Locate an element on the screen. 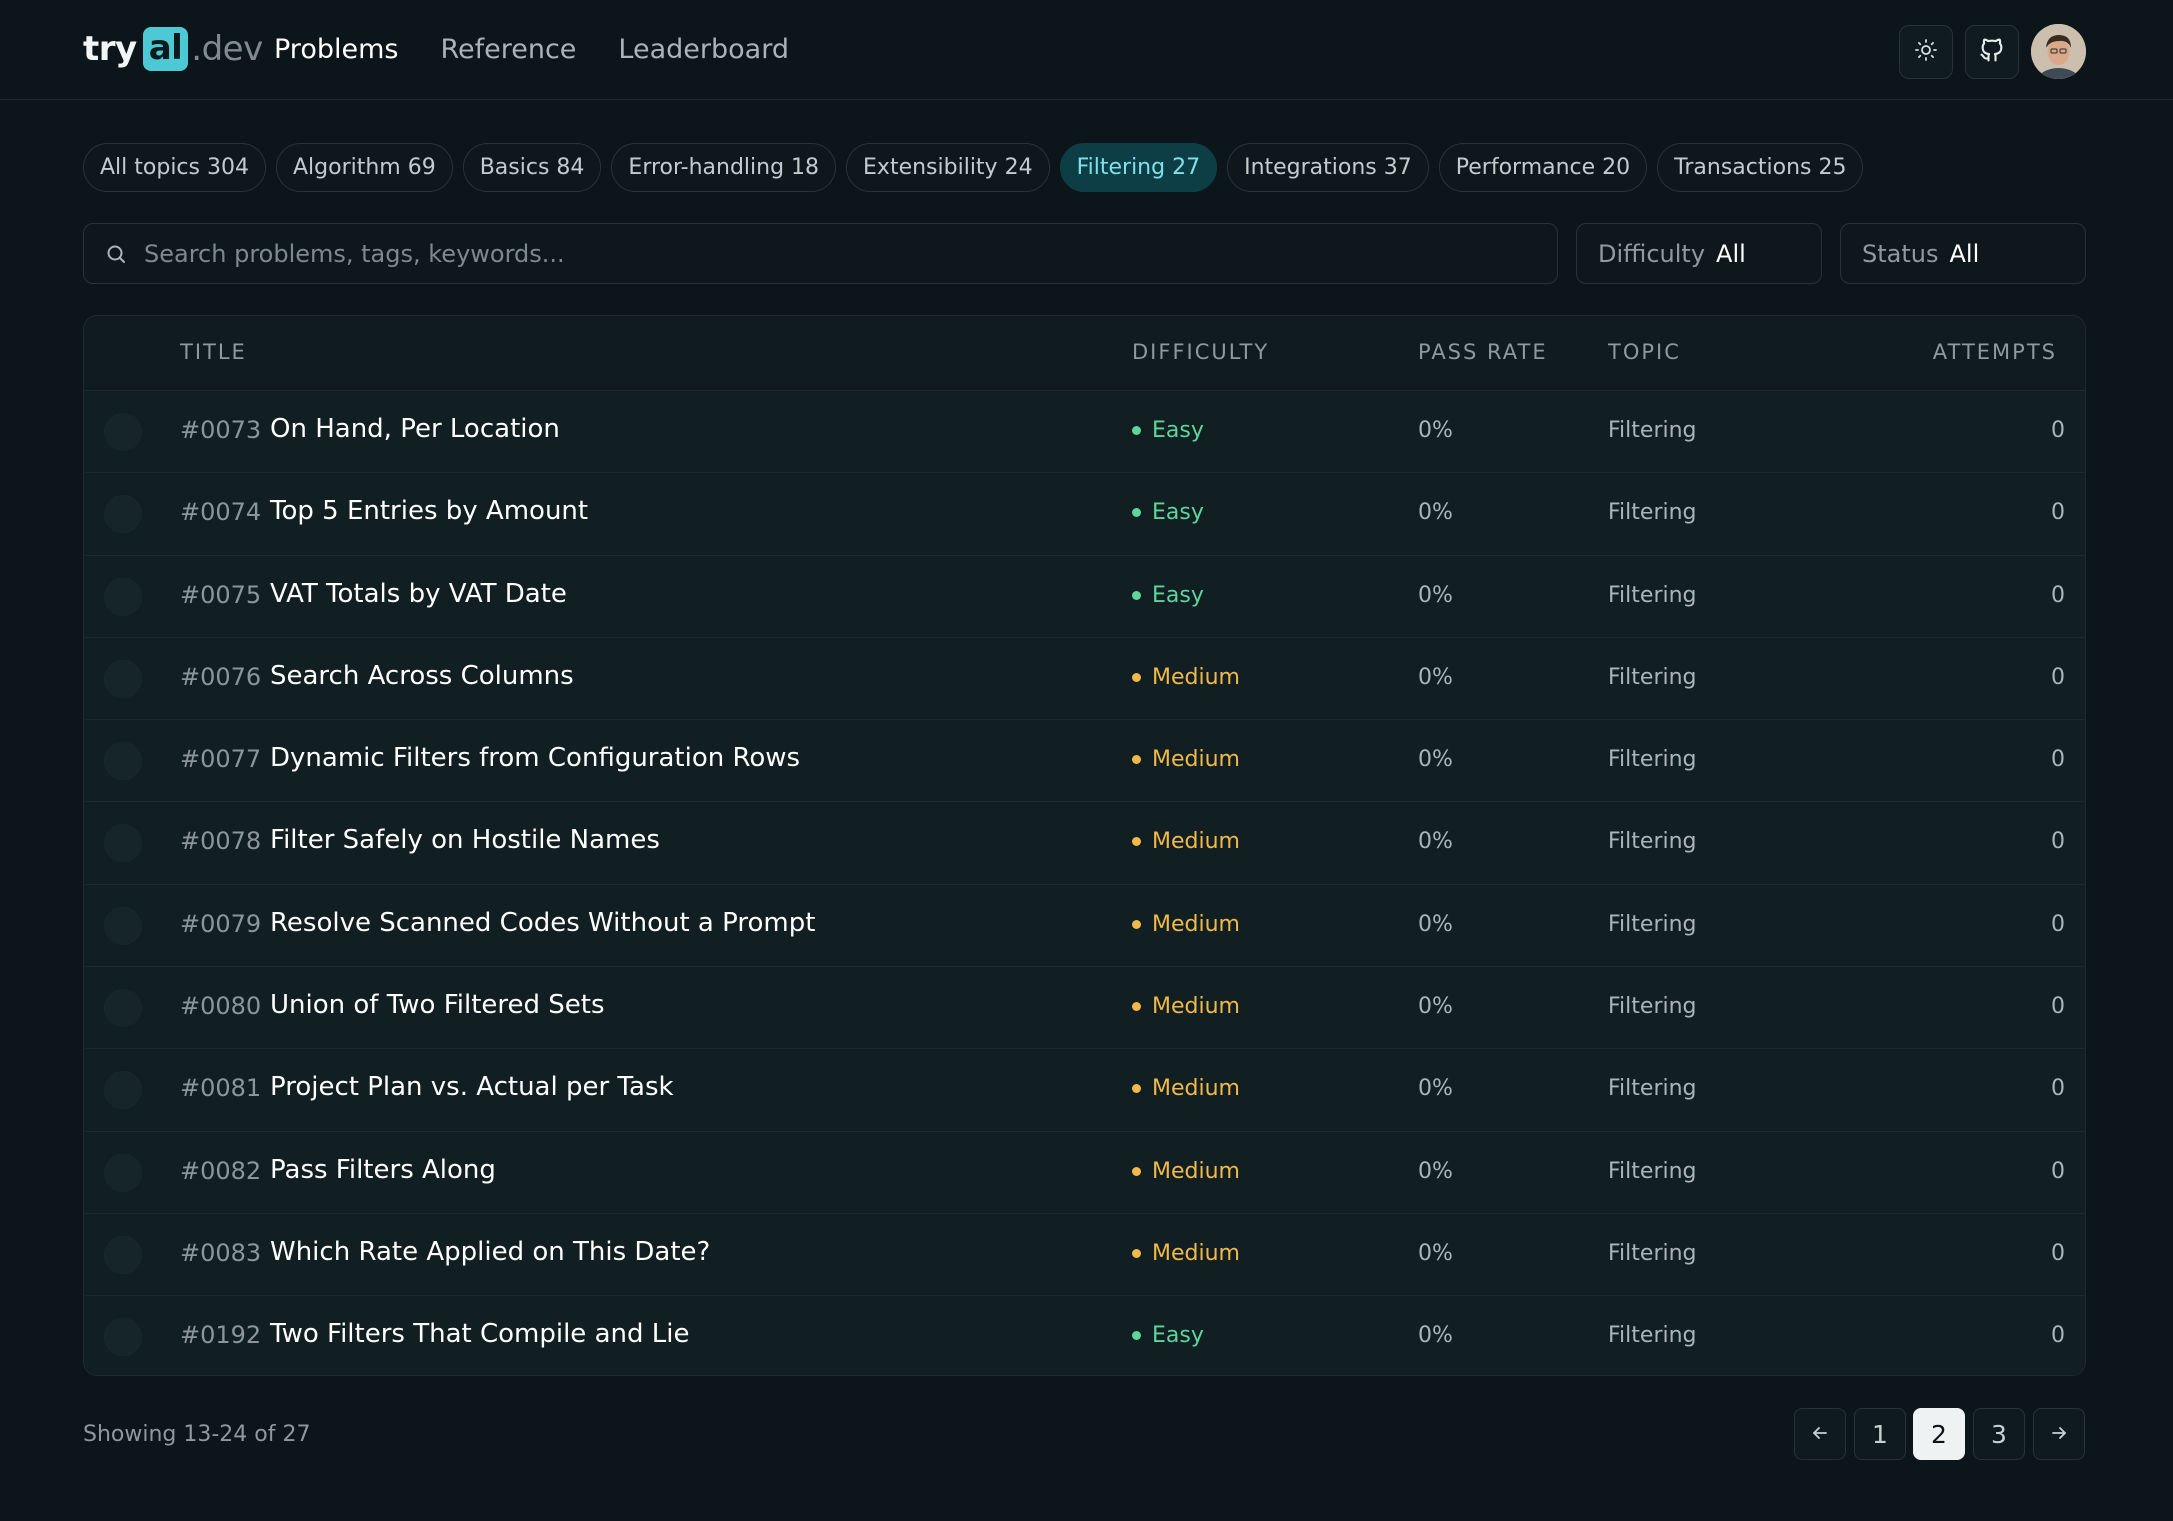  header-difficulty: DIFFICULTY is located at coordinates (1200, 352).